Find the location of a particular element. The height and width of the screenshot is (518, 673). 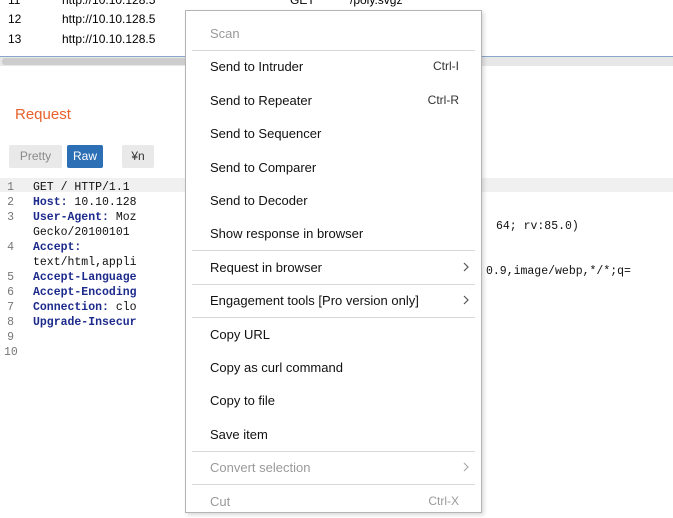

line-content: Accept-Language is located at coordinates (85, 277).